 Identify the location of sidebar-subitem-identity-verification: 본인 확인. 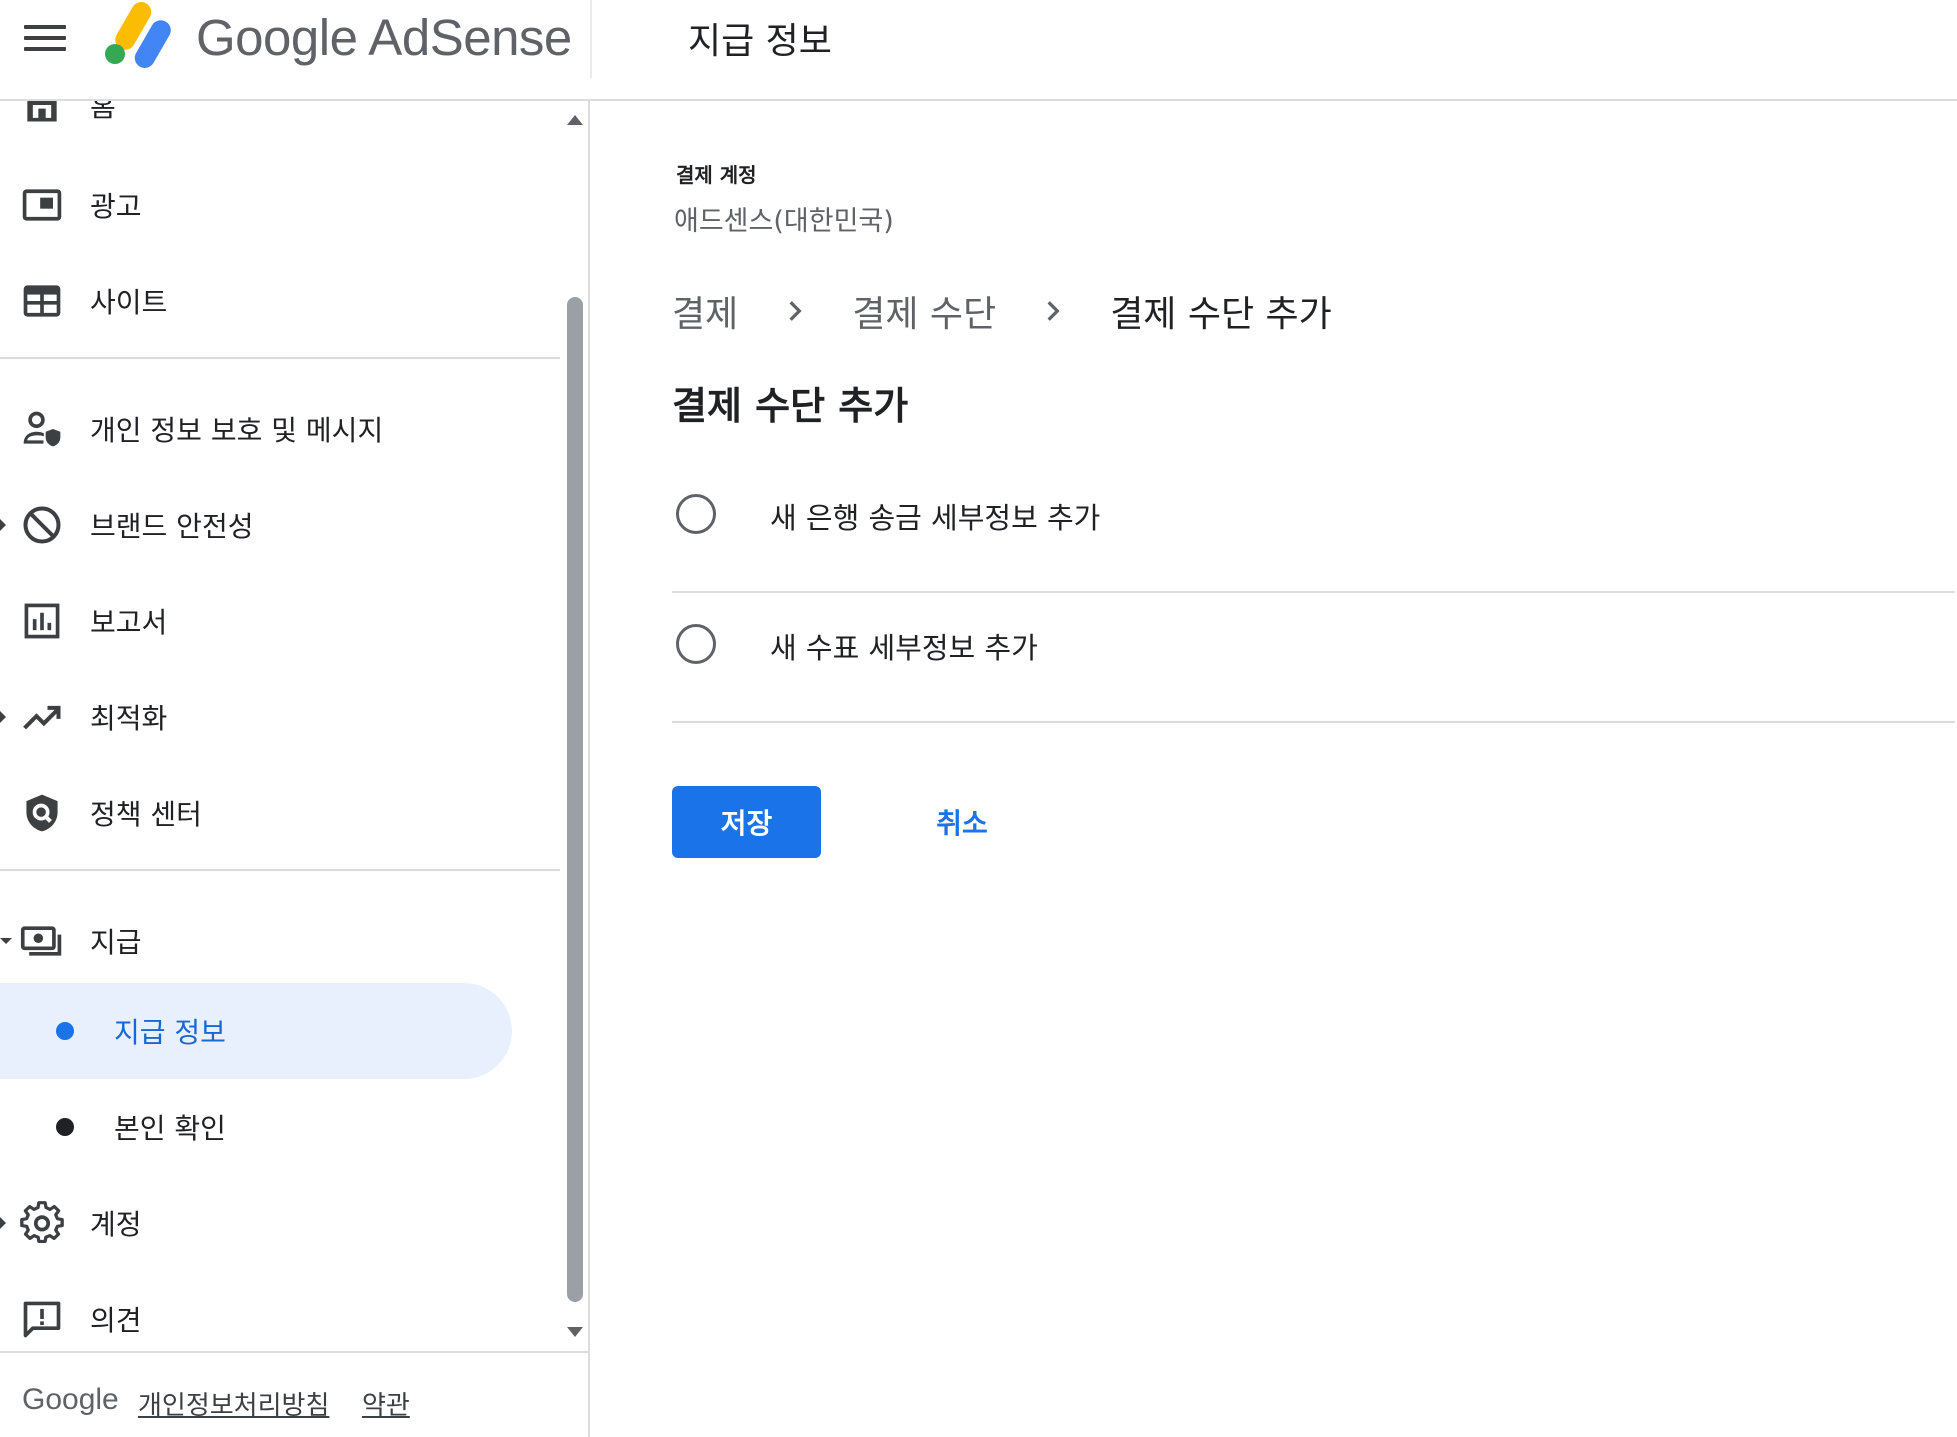
(256, 1127).